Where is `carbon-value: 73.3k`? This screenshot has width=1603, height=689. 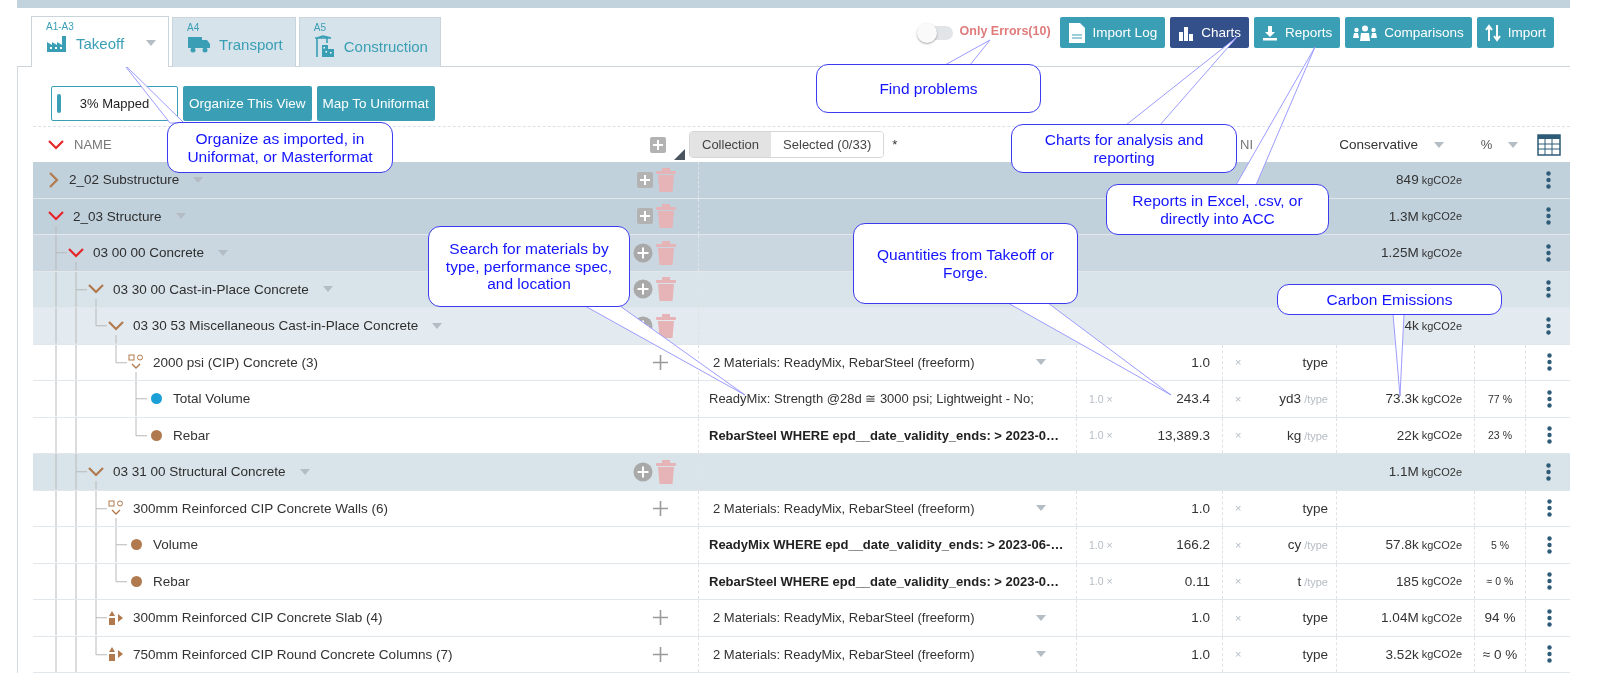 carbon-value: 73.3k is located at coordinates (1402, 399).